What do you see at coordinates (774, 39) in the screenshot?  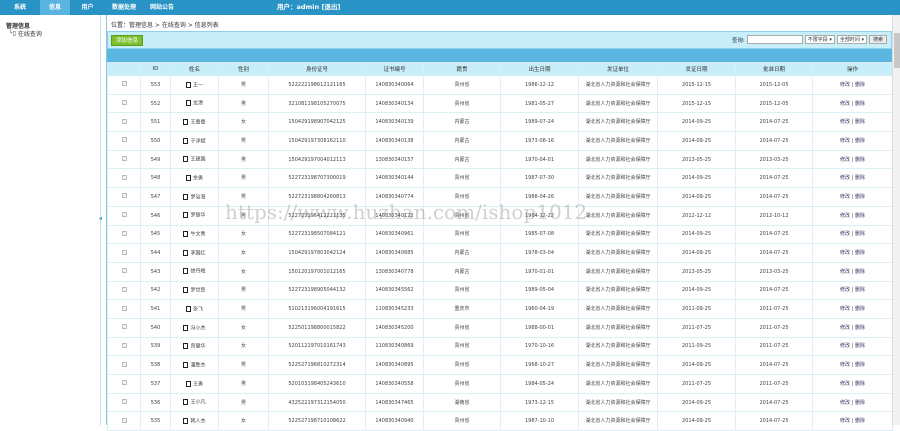 I see `search-input` at bounding box center [774, 39].